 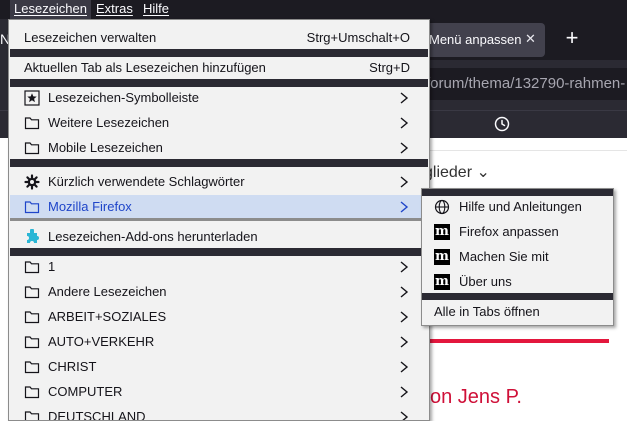 I want to click on menu-item-label: Lesezeichen-Add-ons herunterladen, so click(x=153, y=236).